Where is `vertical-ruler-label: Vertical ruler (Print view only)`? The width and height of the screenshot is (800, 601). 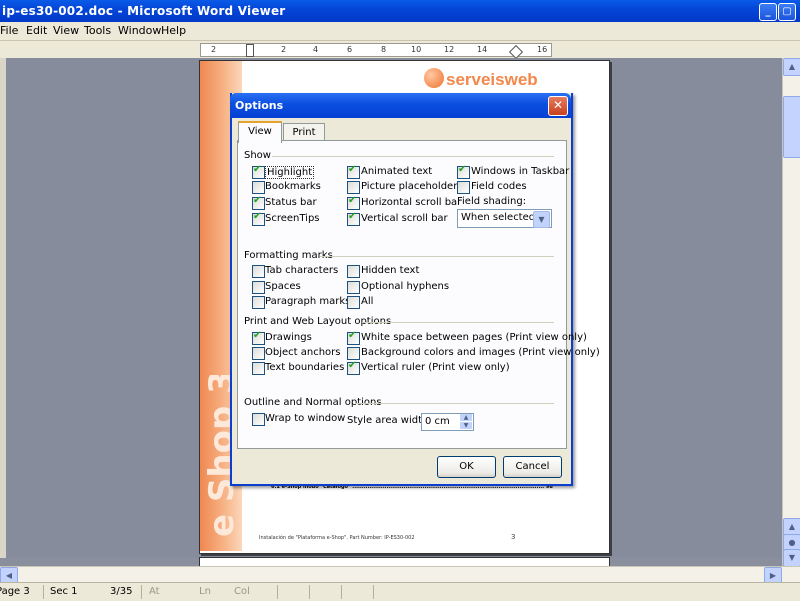 vertical-ruler-label: Vertical ruler (Print view only) is located at coordinates (435, 367).